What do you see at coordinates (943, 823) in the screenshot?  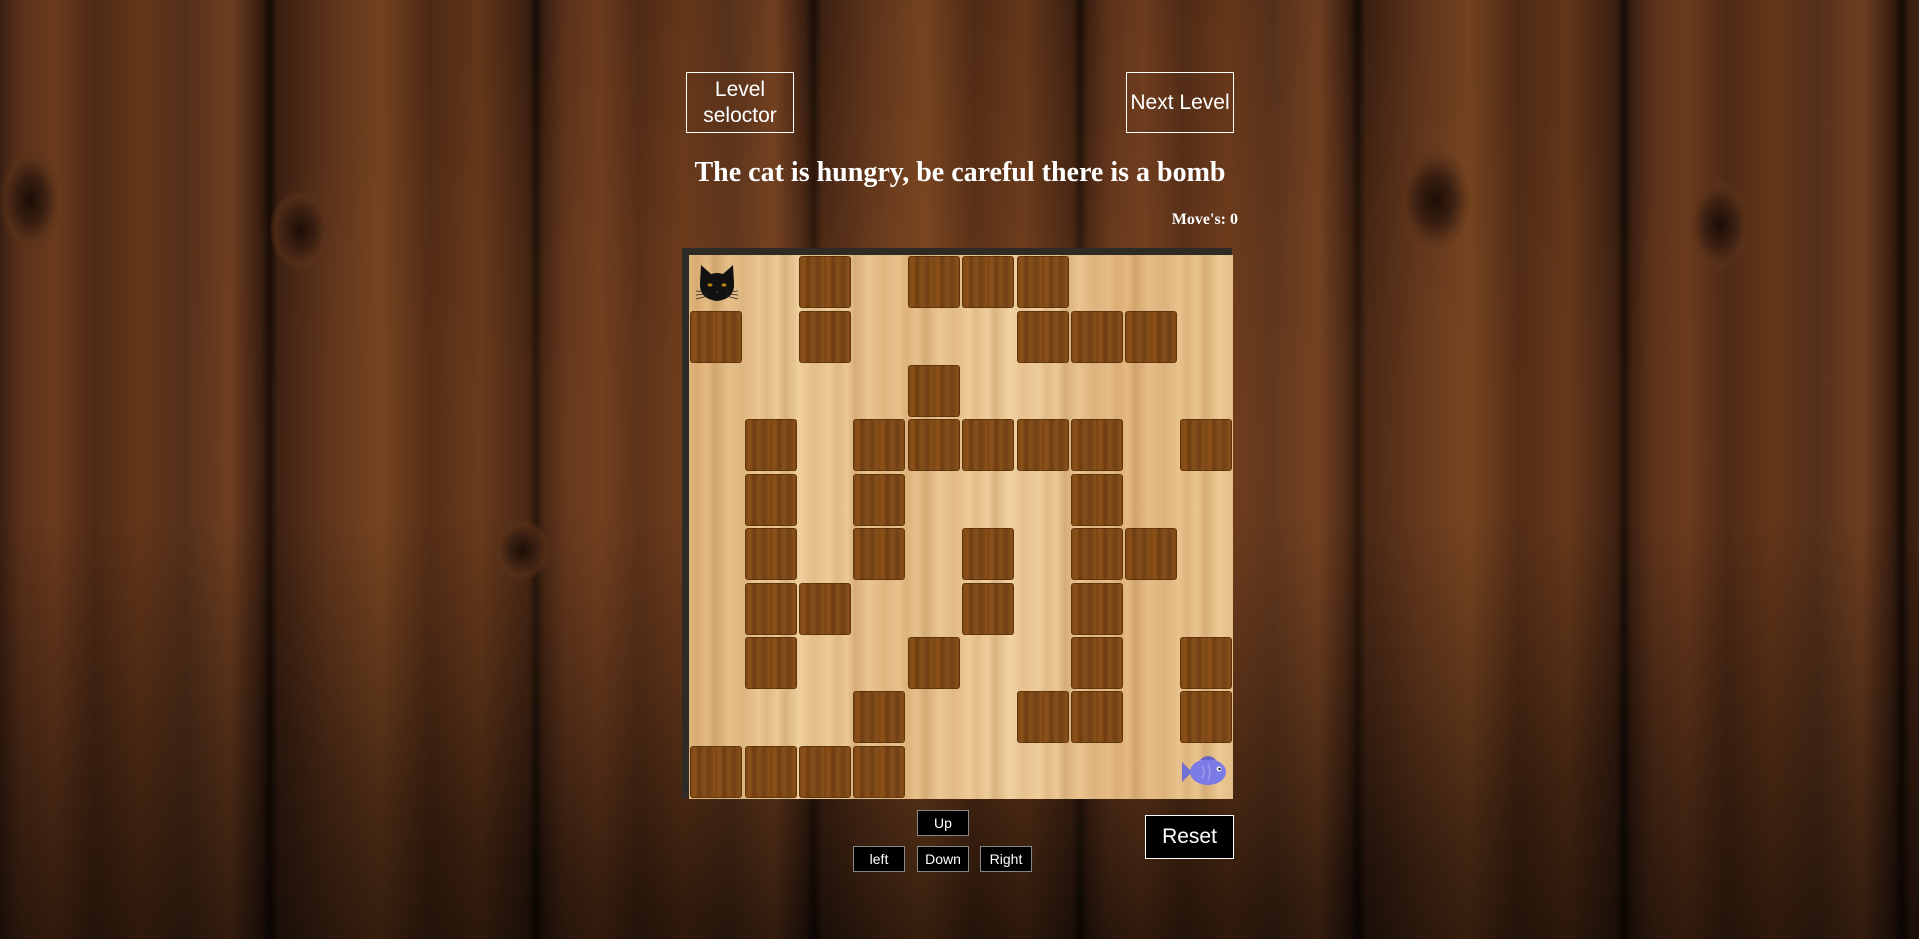 I see `up-button: Up` at bounding box center [943, 823].